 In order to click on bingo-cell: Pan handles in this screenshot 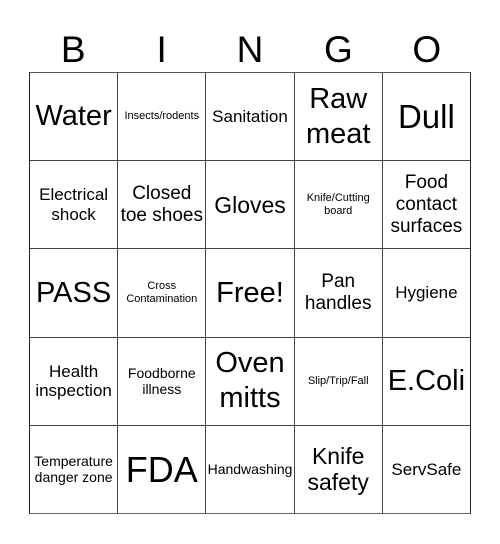, I will do `click(338, 293)`.